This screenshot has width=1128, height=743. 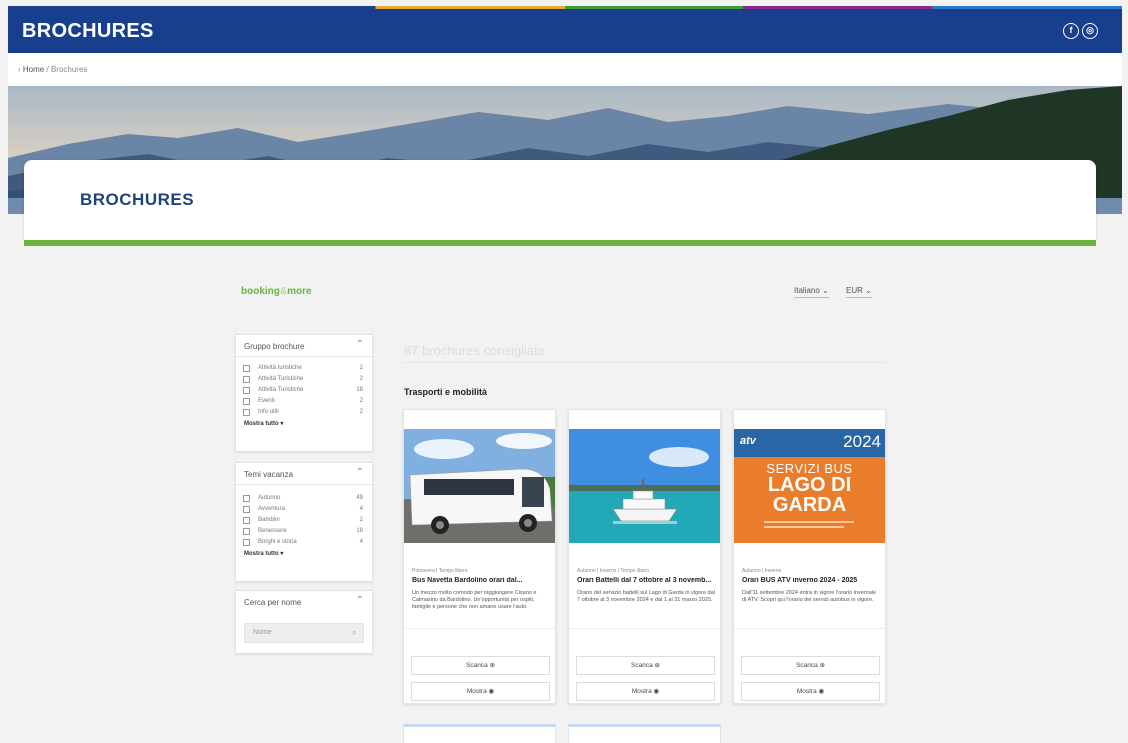 I want to click on card-meta: Primavera | Tempo libero, so click(x=440, y=571).